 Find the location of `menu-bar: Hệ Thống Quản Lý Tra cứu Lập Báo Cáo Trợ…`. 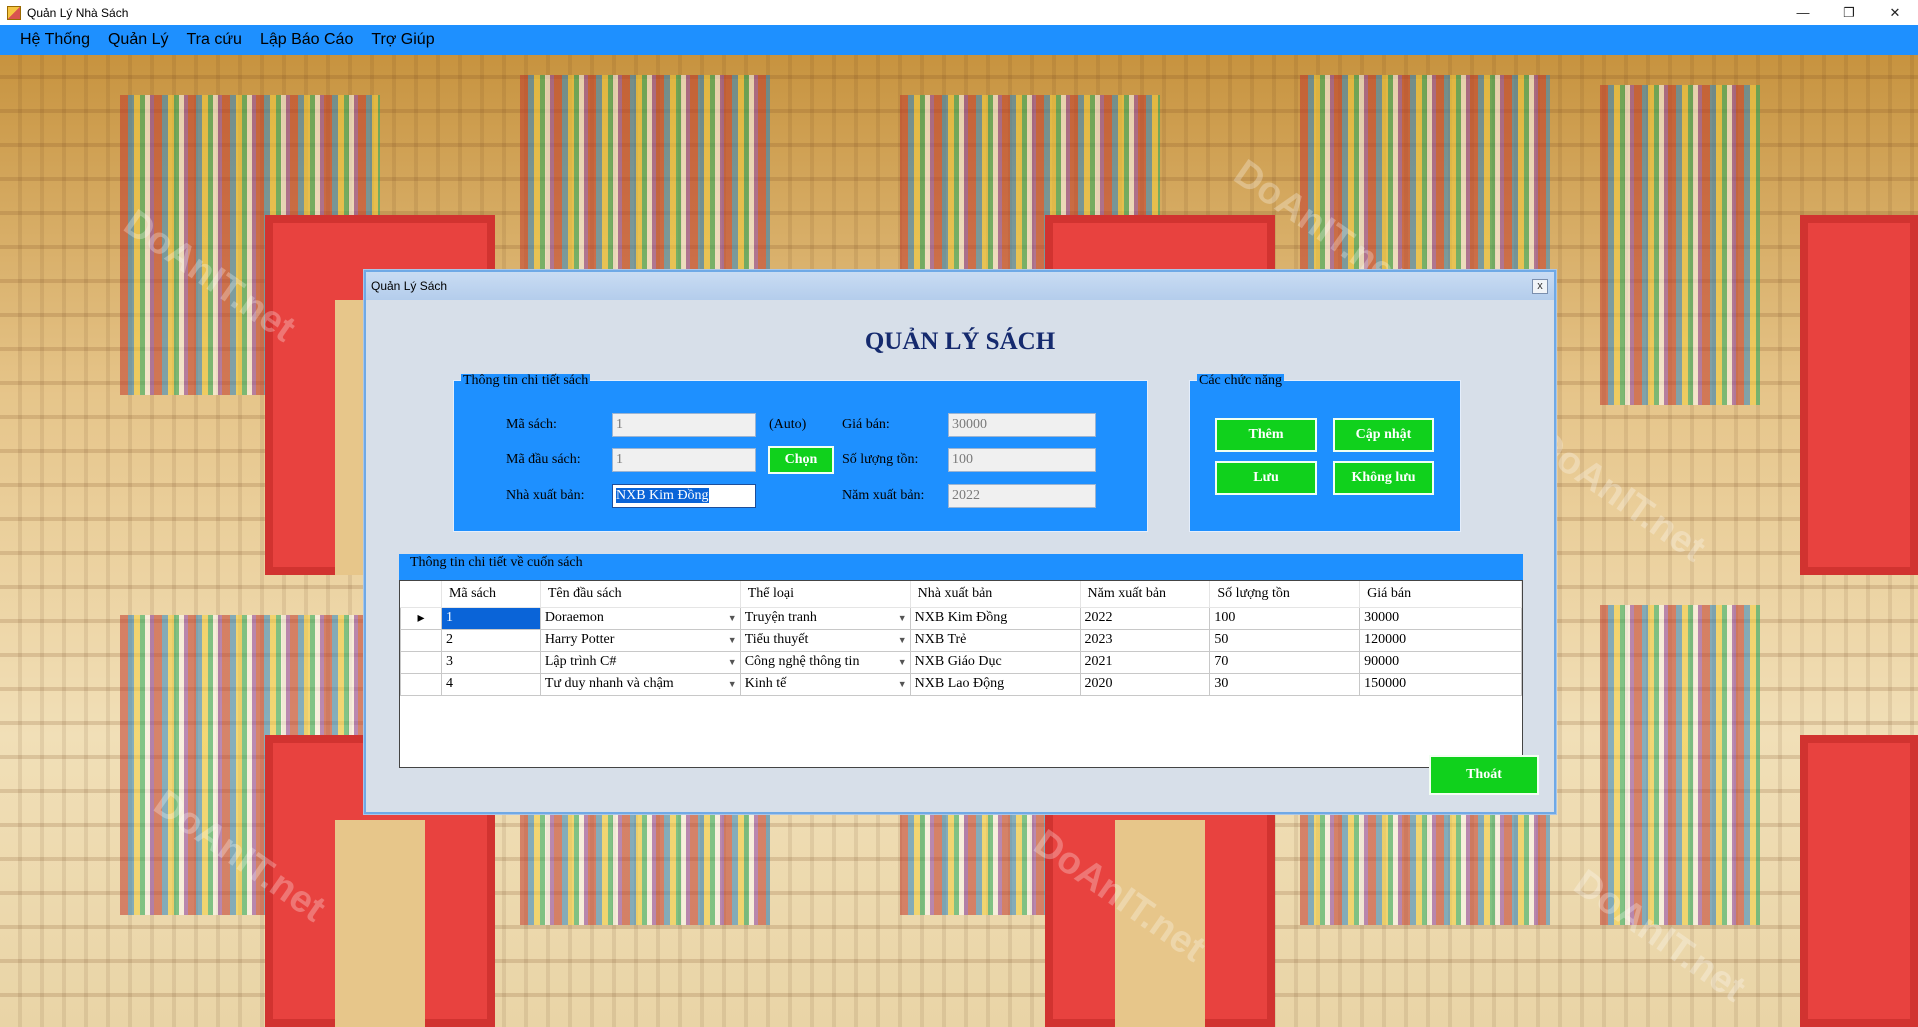

menu-bar: Hệ Thống Quản Lý Tra cứu Lập Báo Cáo Trợ… is located at coordinates (959, 40).